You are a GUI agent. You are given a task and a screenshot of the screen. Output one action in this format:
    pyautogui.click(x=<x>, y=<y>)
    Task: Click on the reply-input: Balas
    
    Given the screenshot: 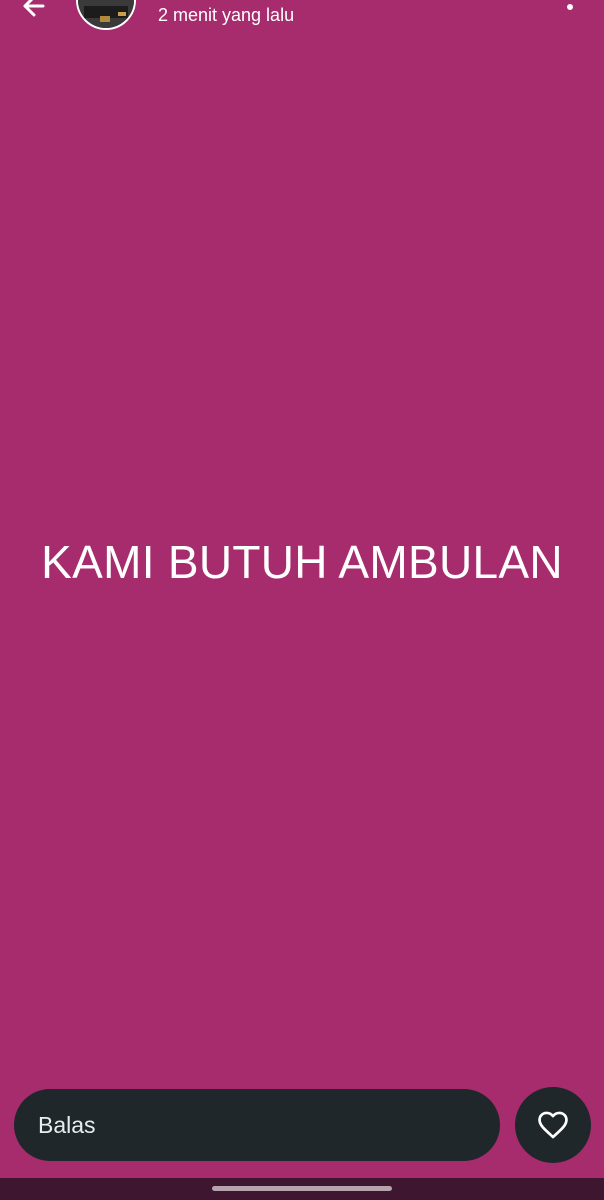 What is the action you would take?
    pyautogui.click(x=257, y=1125)
    